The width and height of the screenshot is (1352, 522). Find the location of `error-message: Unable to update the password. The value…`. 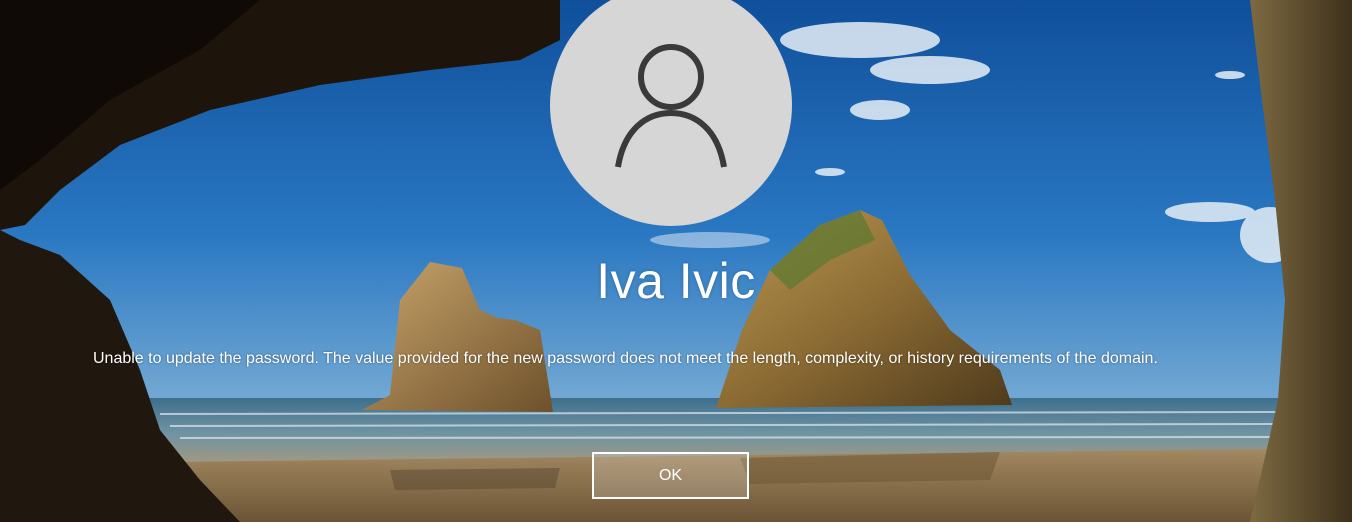

error-message: Unable to update the password. The value… is located at coordinates (625, 358).